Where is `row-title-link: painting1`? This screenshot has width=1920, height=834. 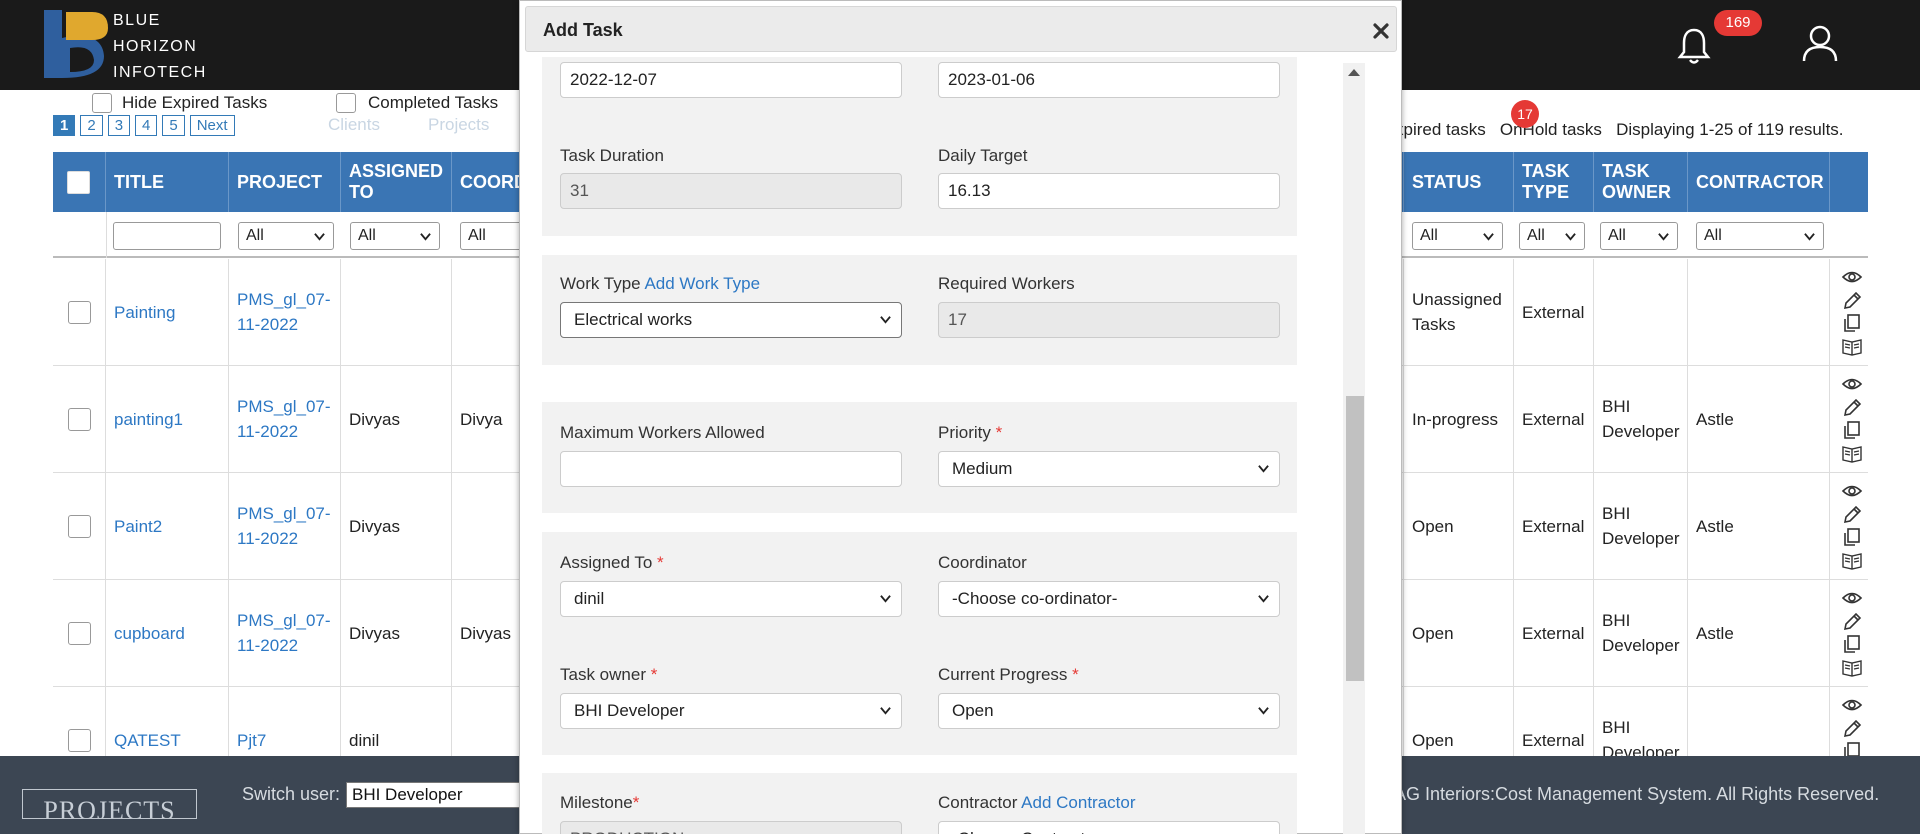
row-title-link: painting1 is located at coordinates (167, 419).